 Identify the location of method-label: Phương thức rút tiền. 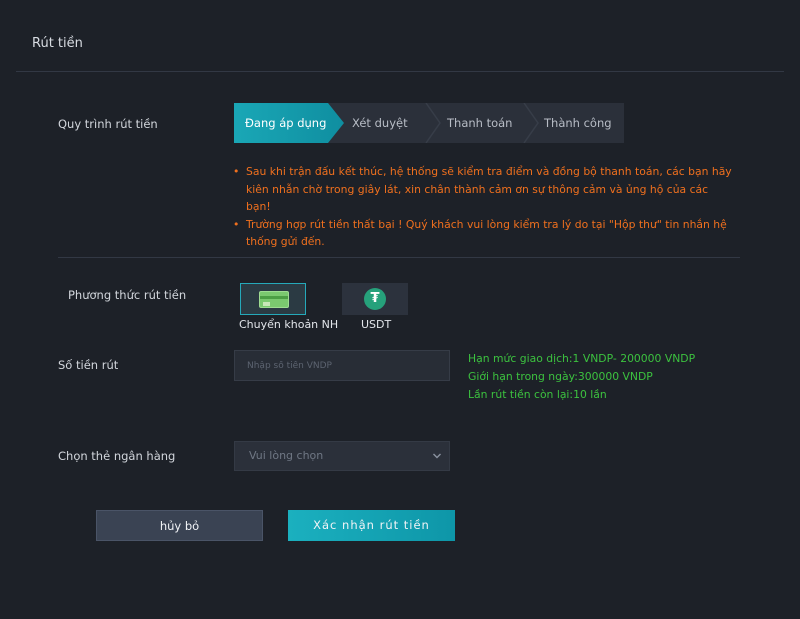
(127, 295).